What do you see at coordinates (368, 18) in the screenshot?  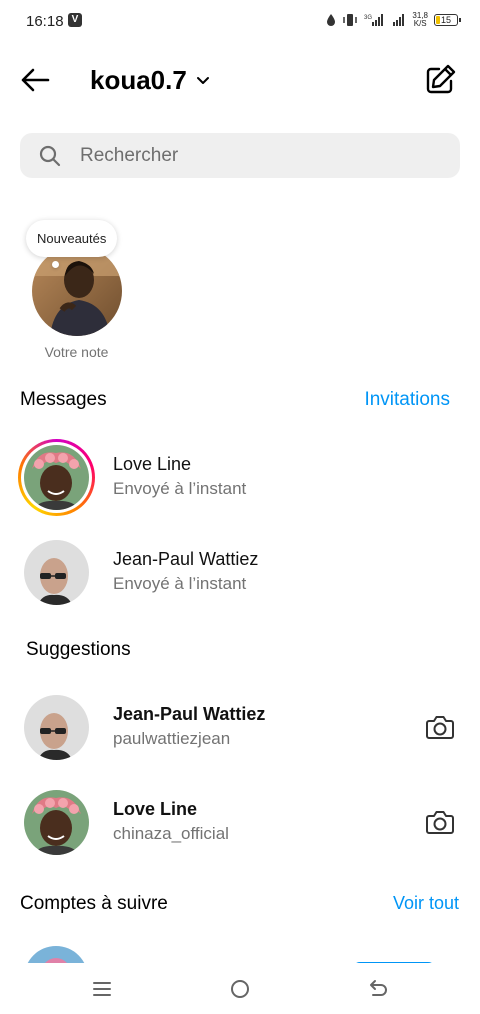 I see `svg-text: 3G` at bounding box center [368, 18].